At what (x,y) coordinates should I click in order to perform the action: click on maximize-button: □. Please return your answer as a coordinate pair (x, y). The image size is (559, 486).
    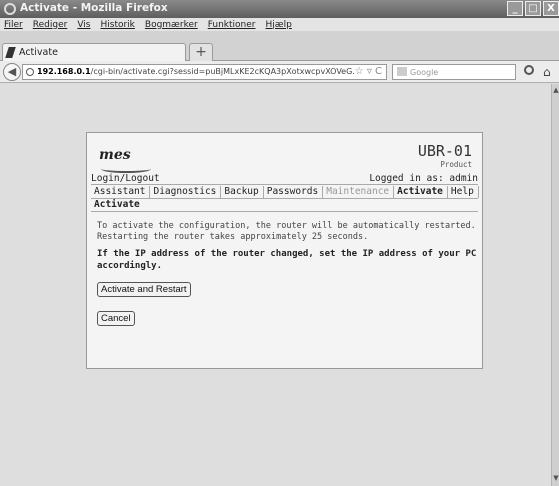
    Looking at the image, I should click on (533, 8).